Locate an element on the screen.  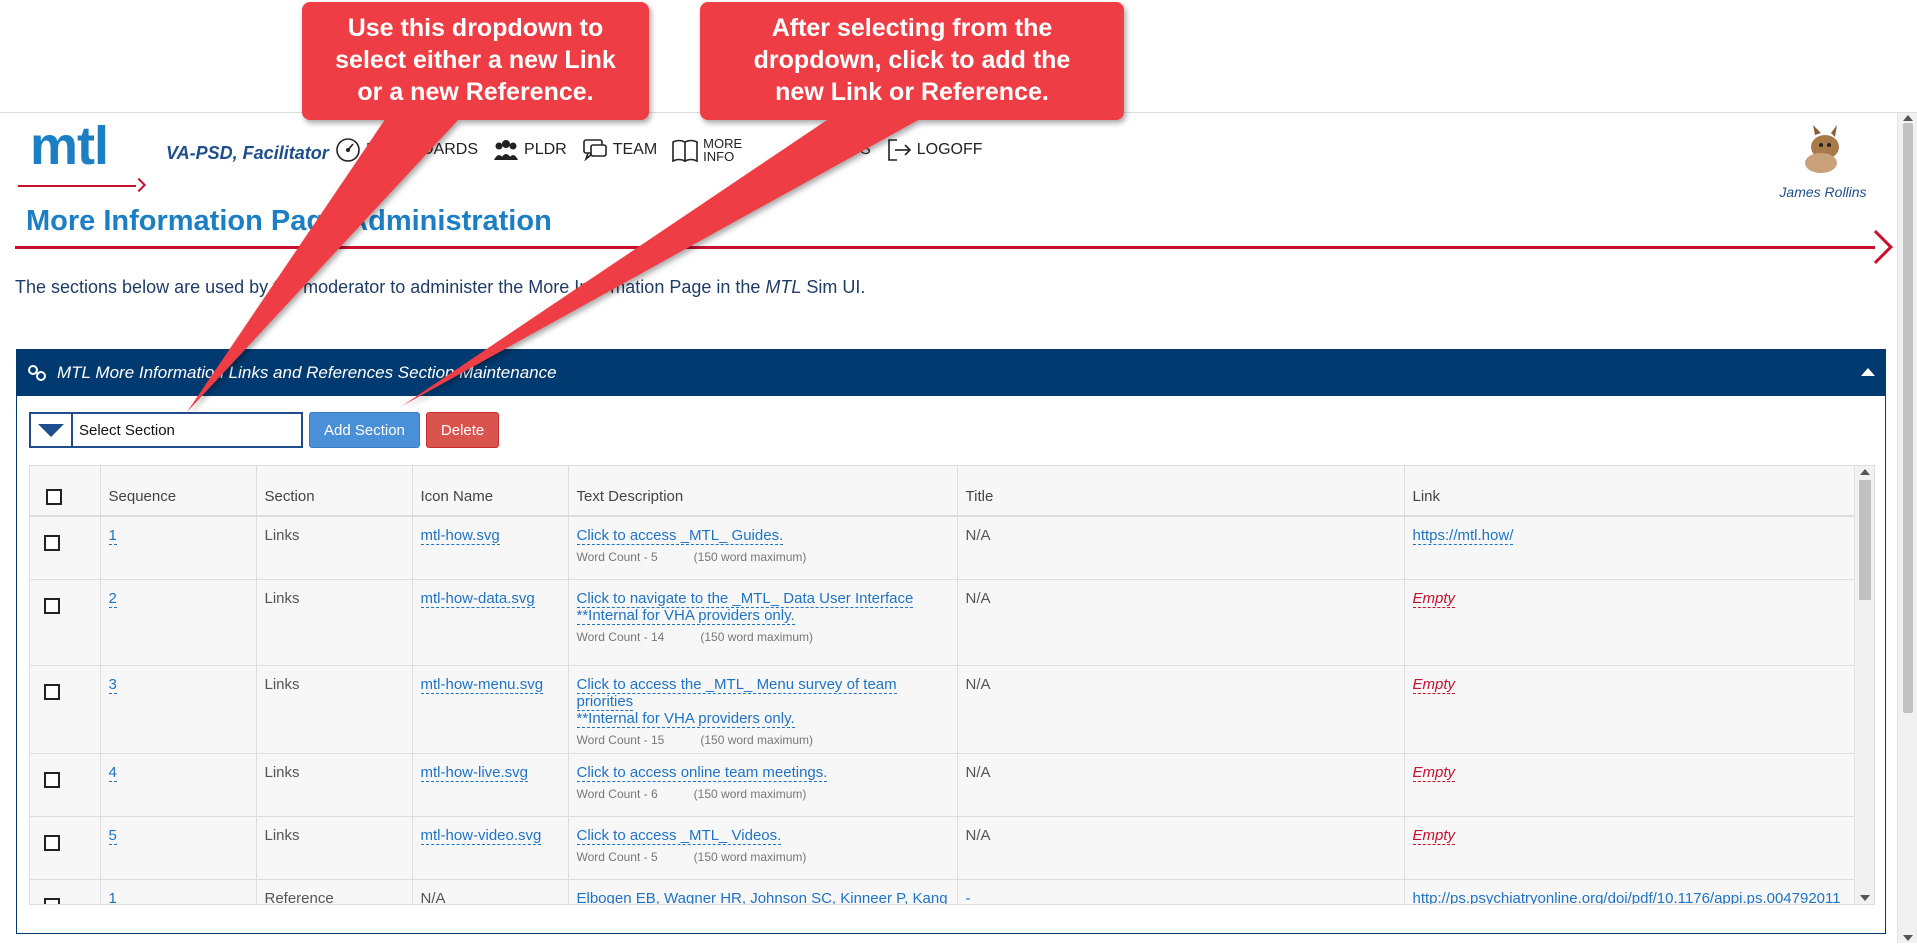
sequence-link: 2 is located at coordinates (112, 598).